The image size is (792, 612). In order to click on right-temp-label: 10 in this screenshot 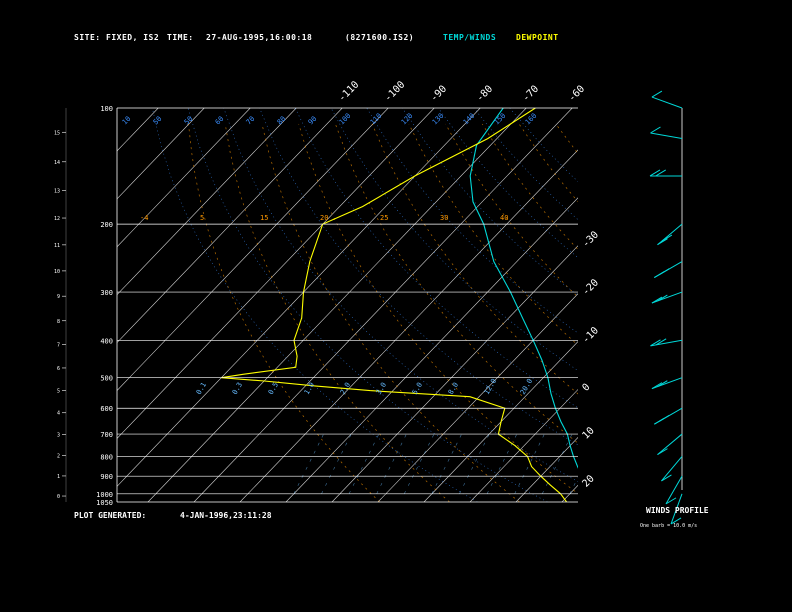, I will do `click(588, 433)`.